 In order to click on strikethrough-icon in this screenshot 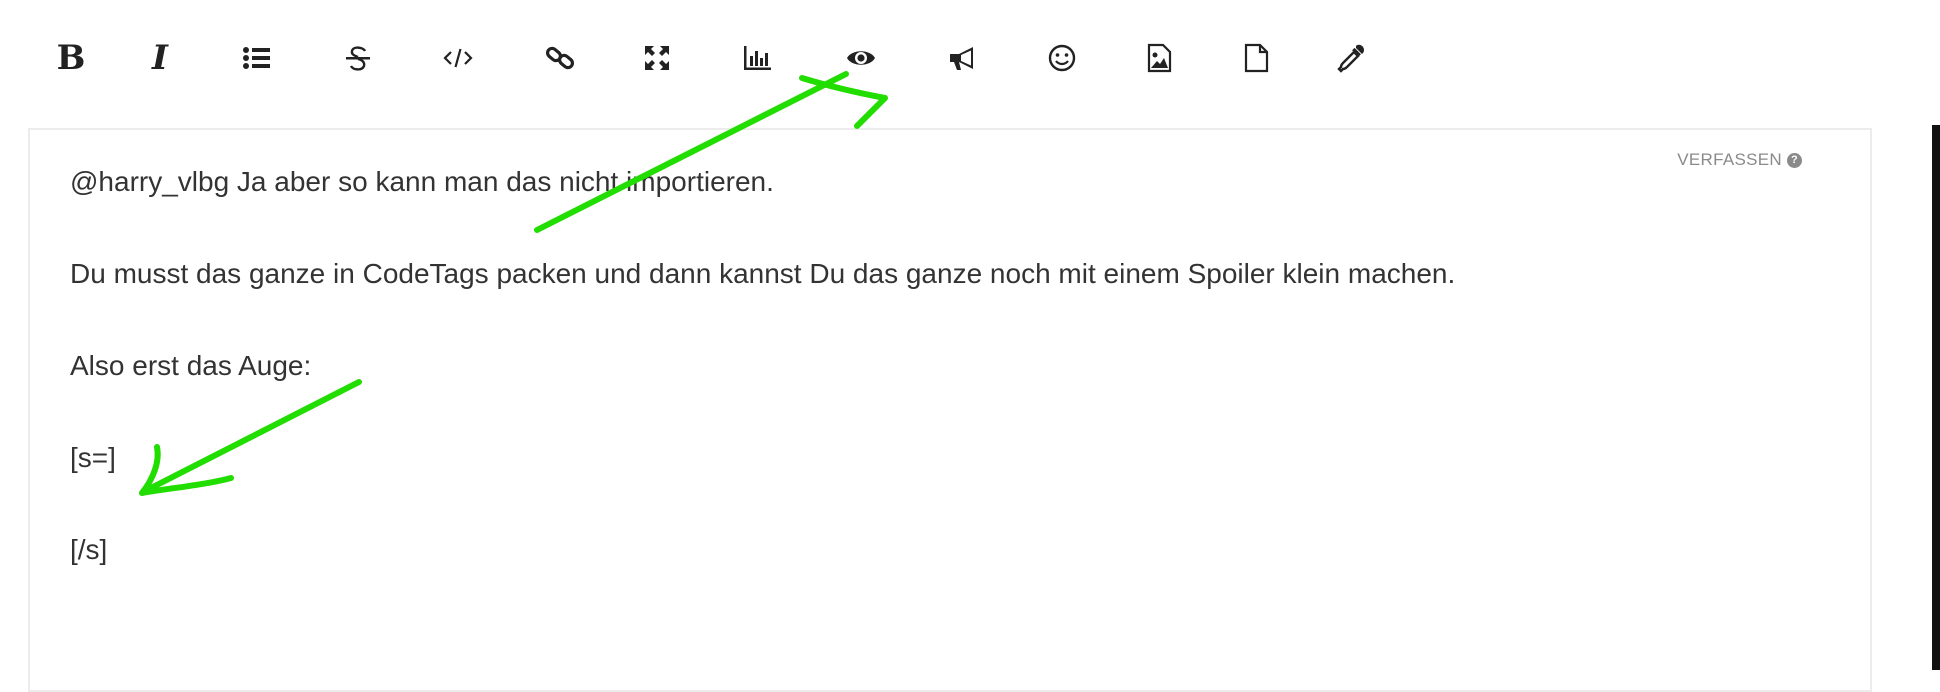, I will do `click(358, 58)`.